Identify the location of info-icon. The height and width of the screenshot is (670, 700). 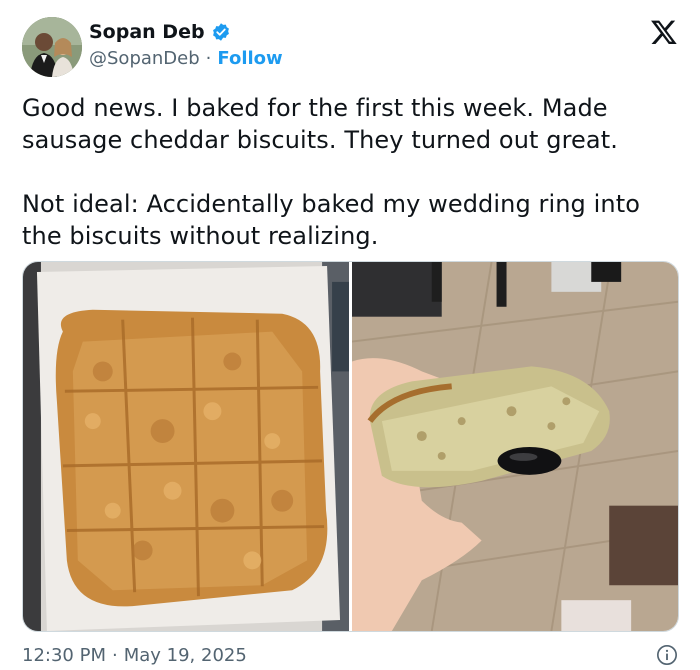
(667, 655).